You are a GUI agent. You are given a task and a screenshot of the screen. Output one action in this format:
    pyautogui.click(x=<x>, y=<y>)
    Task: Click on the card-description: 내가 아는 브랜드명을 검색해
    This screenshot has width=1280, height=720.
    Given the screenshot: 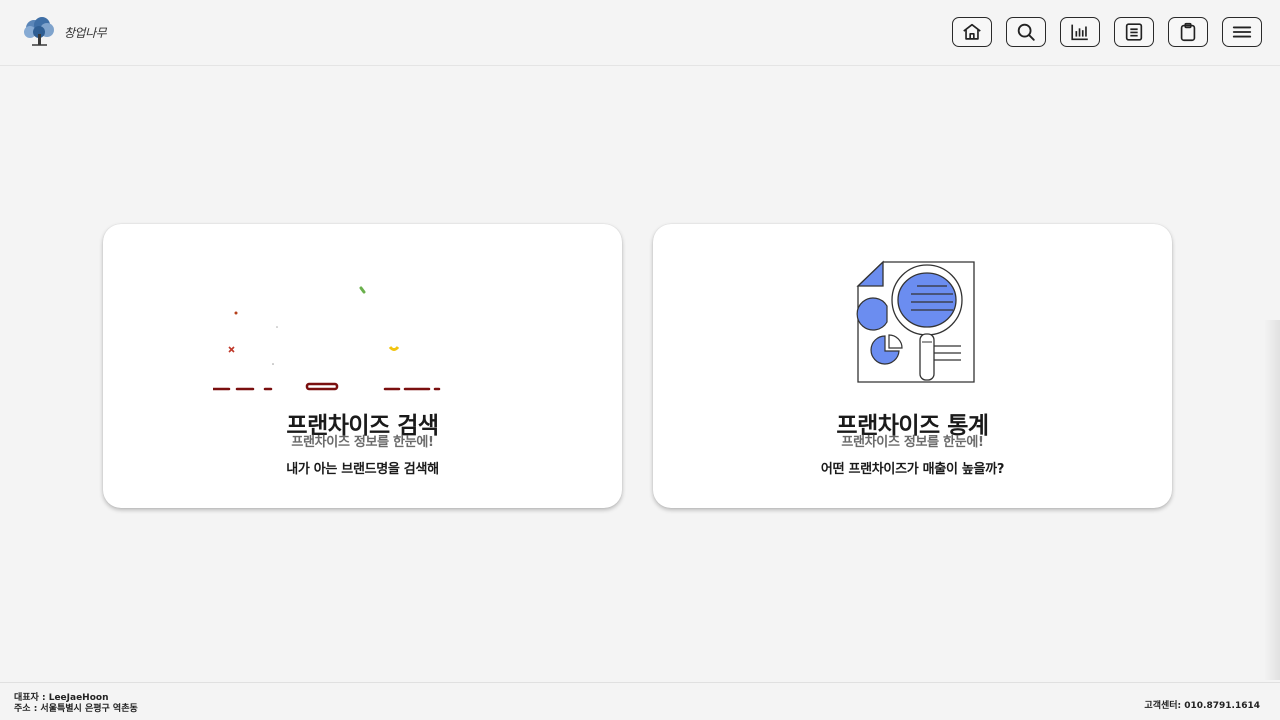 What is the action you would take?
    pyautogui.click(x=362, y=469)
    